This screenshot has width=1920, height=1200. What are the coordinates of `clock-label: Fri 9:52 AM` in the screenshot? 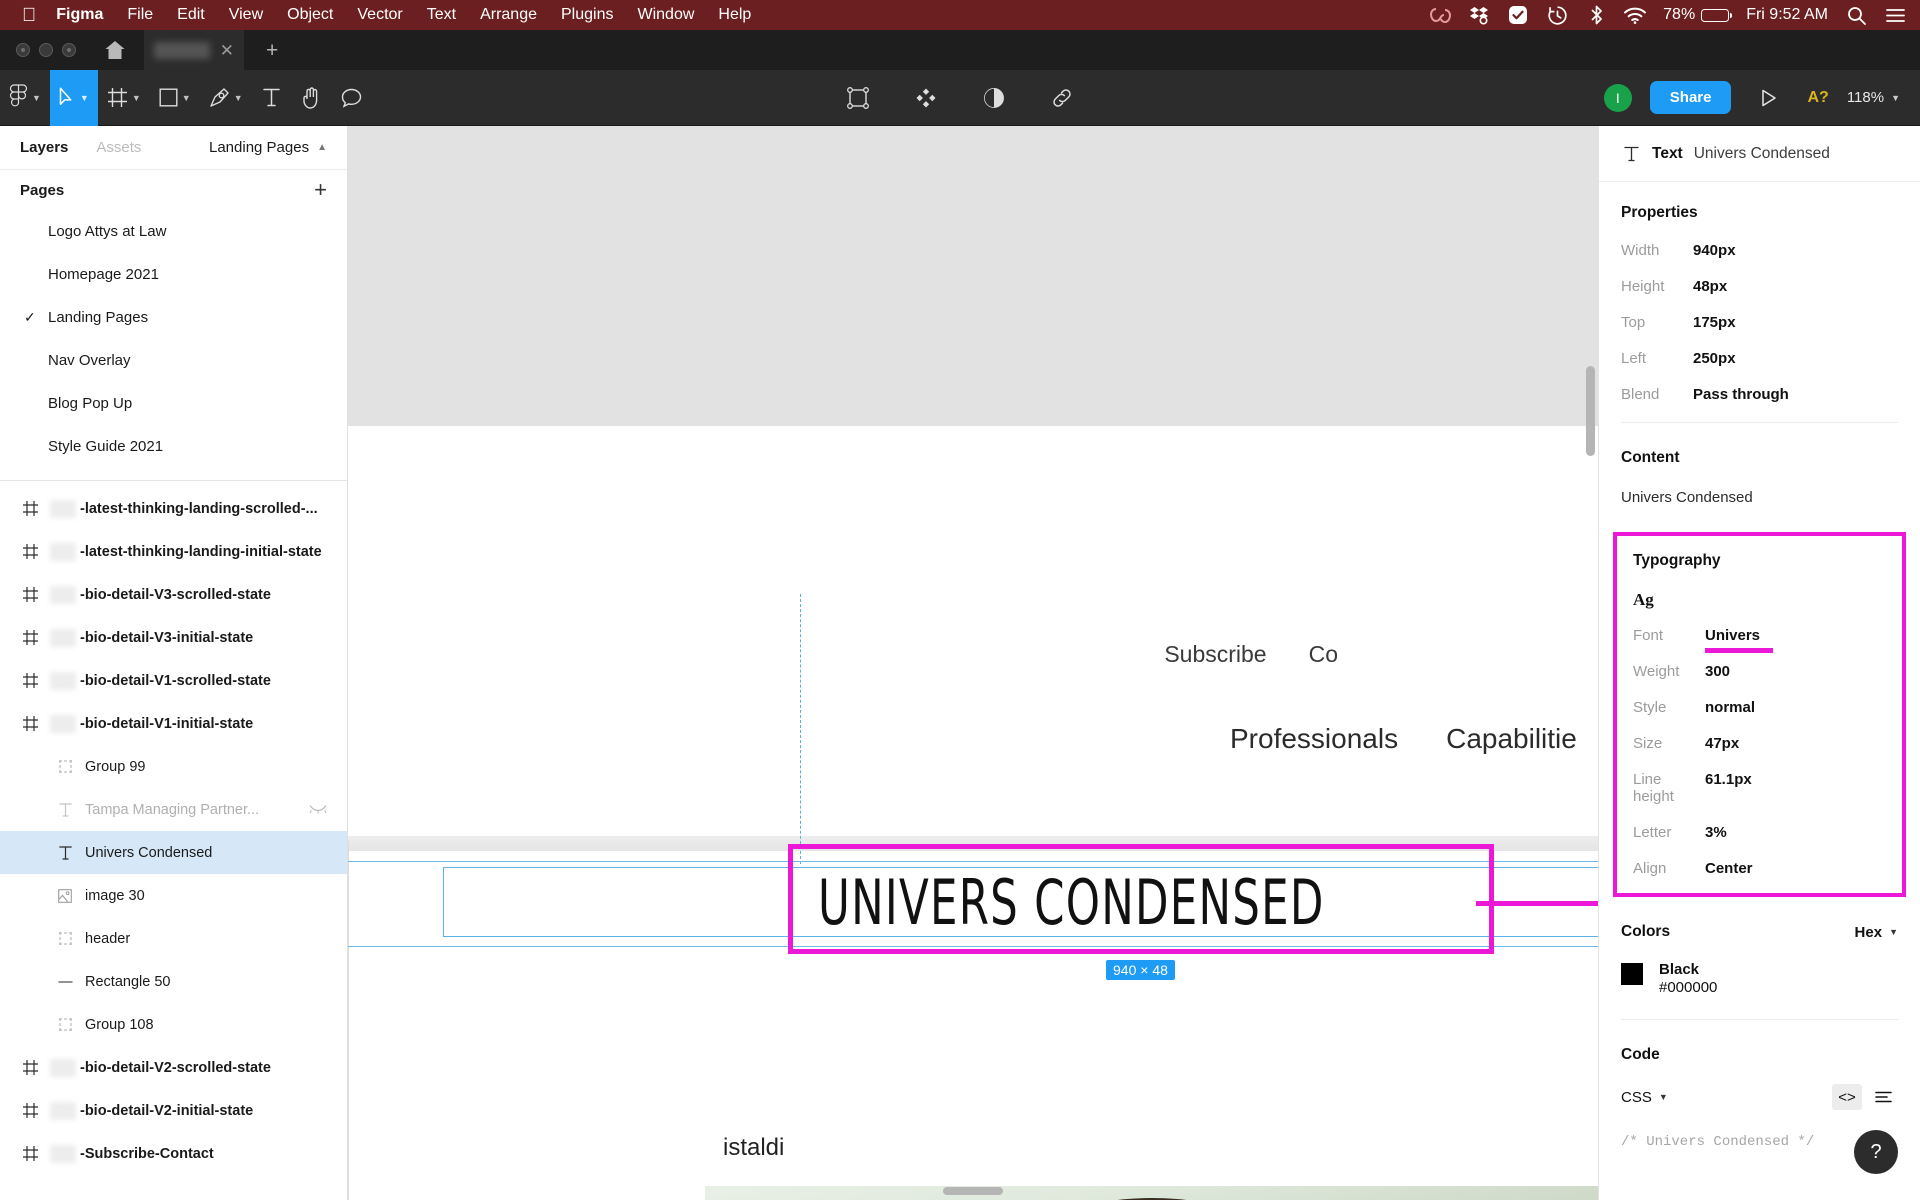 It's located at (1787, 15).